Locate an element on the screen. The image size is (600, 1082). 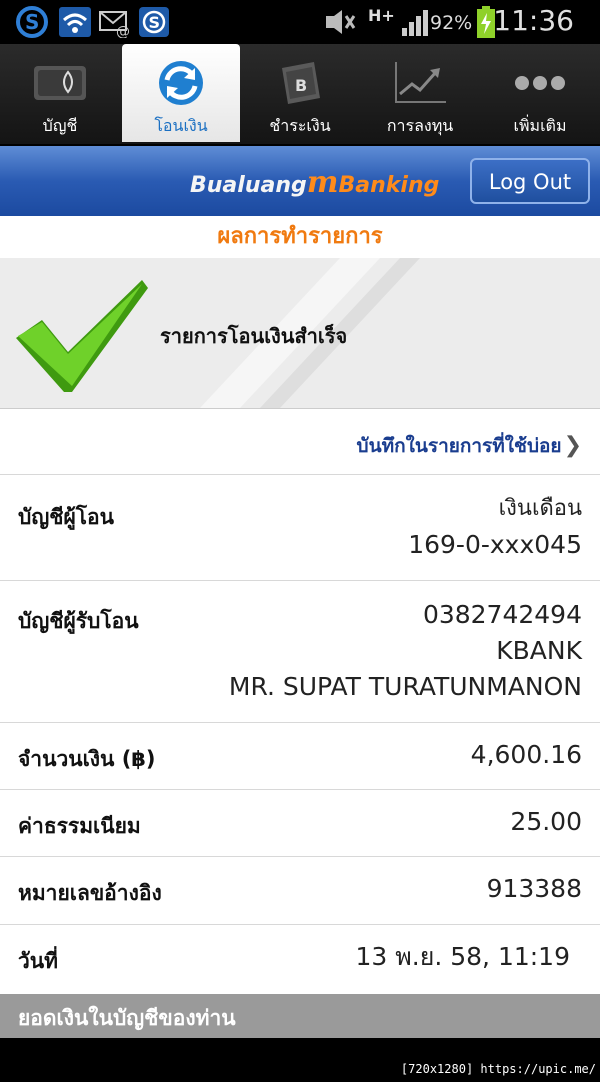
email-icon: @ is located at coordinates (114, 24).